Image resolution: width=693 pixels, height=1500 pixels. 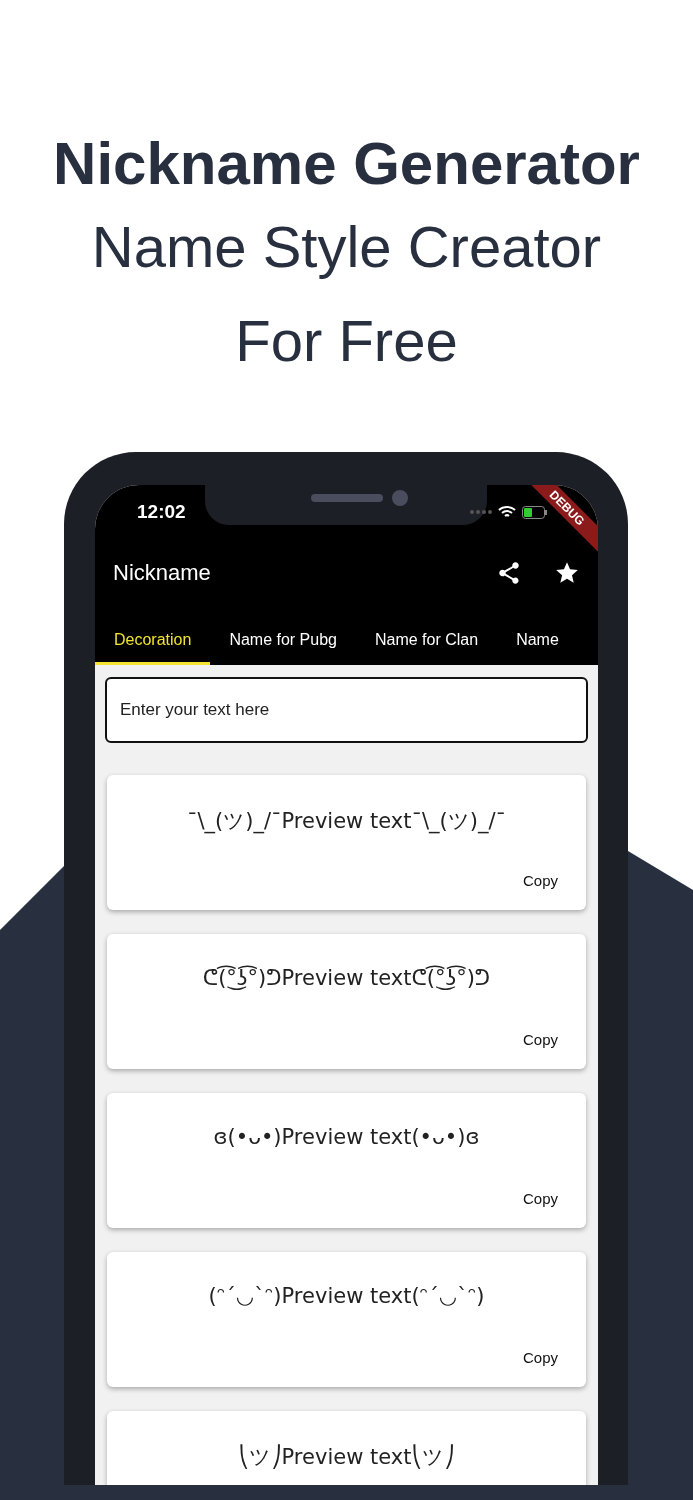 I want to click on preview-text: (ᵔ´◡`ᵔ)Preview text(ᵔ´◡`ᵔ), so click(x=346, y=1296).